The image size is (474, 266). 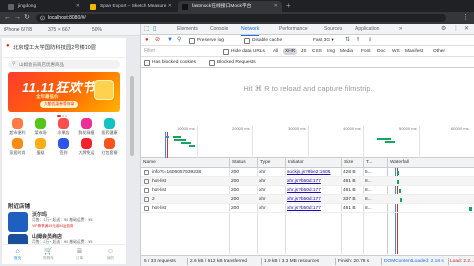 What do you see at coordinates (244, 51) in the screenshot?
I see `hide-data-urls-checkbox: Hide data URLs` at bounding box center [244, 51].